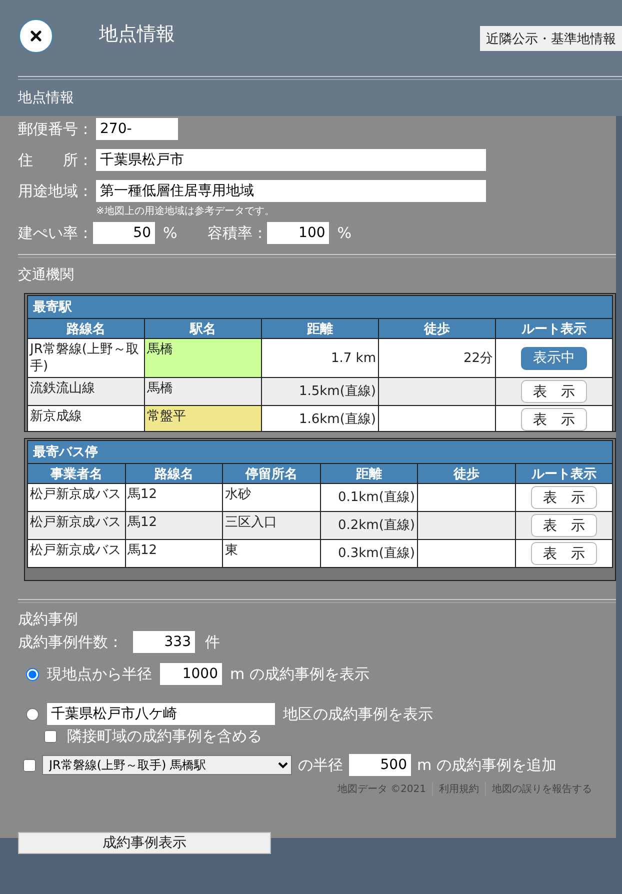  I want to click on section-heading: 交通機関, so click(46, 275).